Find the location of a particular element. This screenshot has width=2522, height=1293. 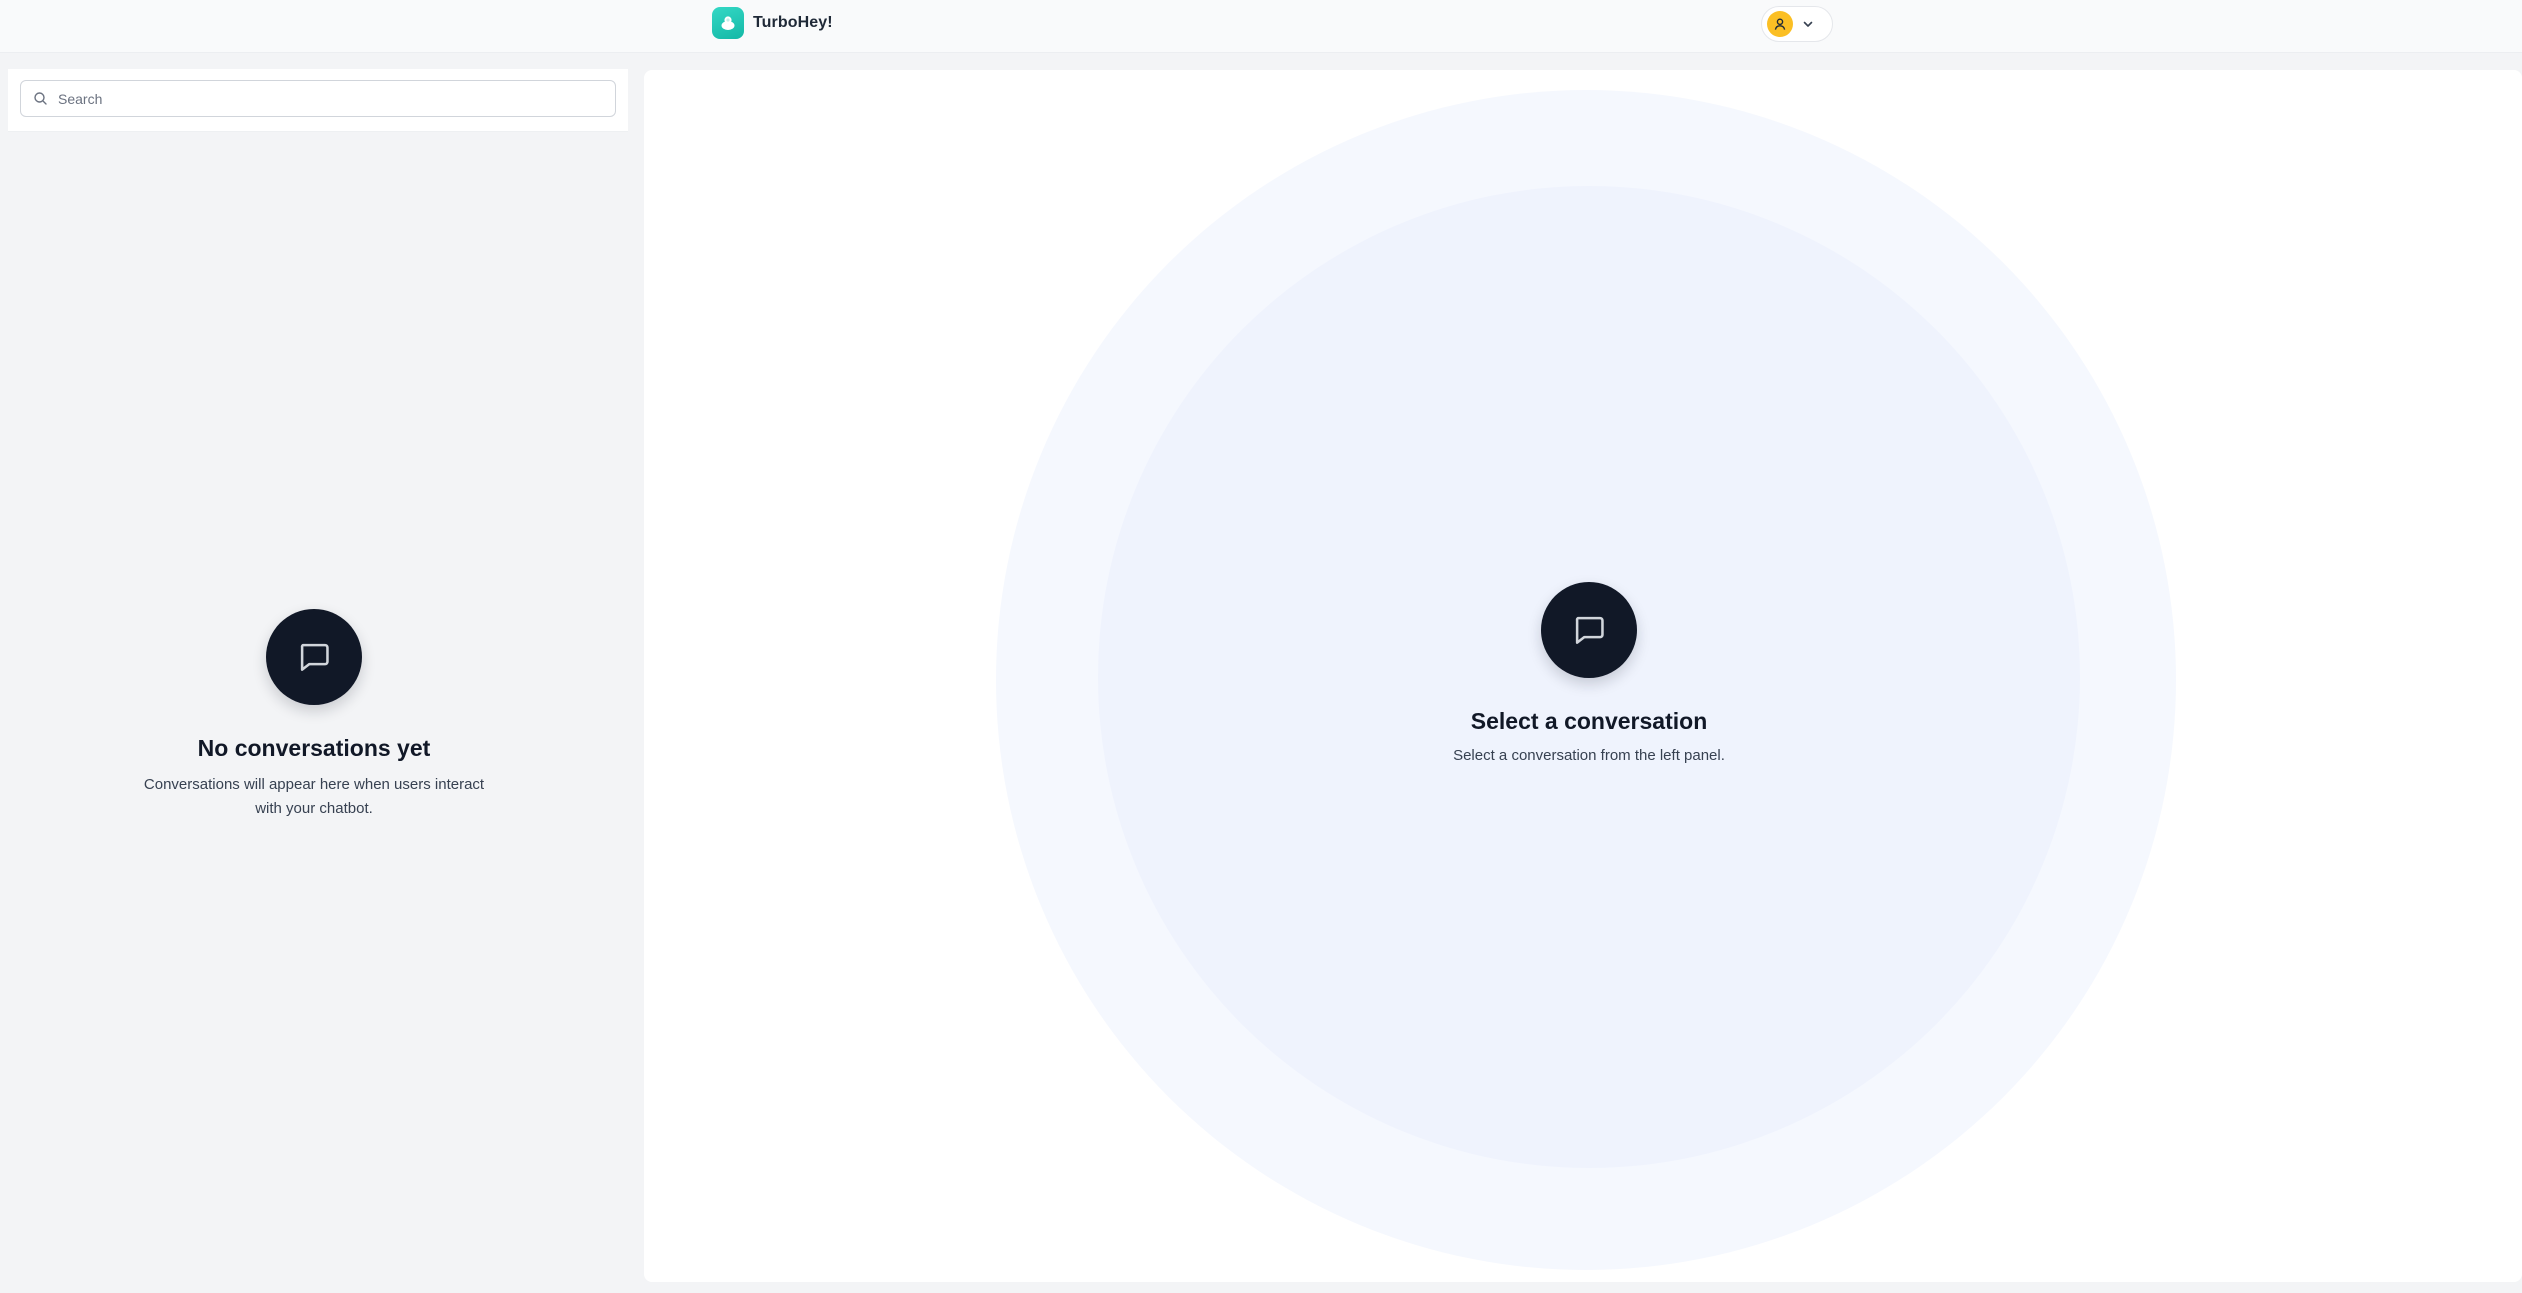

search-icon is located at coordinates (40, 98).